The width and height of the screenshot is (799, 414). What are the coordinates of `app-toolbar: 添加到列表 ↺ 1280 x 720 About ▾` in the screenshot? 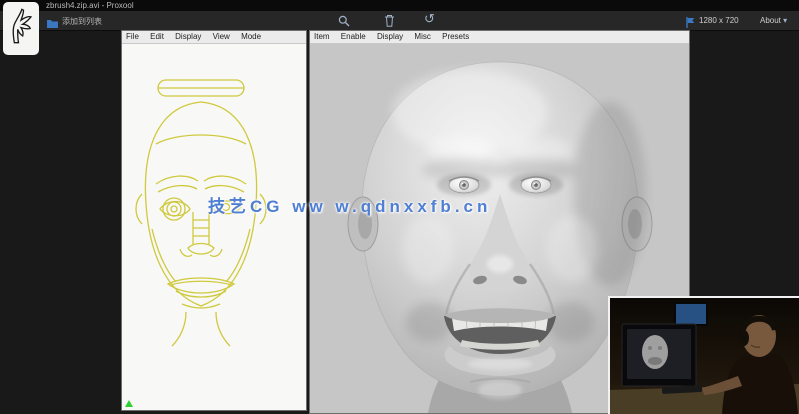 It's located at (399, 21).